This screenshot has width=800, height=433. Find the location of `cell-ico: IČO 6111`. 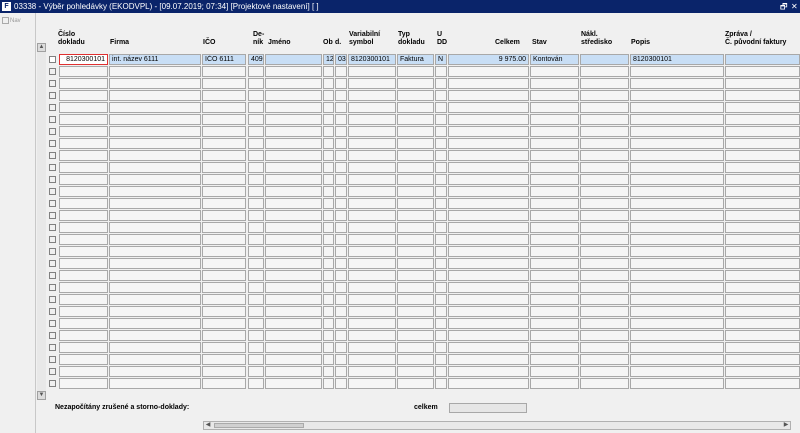

cell-ico: IČO 6111 is located at coordinates (224, 59).